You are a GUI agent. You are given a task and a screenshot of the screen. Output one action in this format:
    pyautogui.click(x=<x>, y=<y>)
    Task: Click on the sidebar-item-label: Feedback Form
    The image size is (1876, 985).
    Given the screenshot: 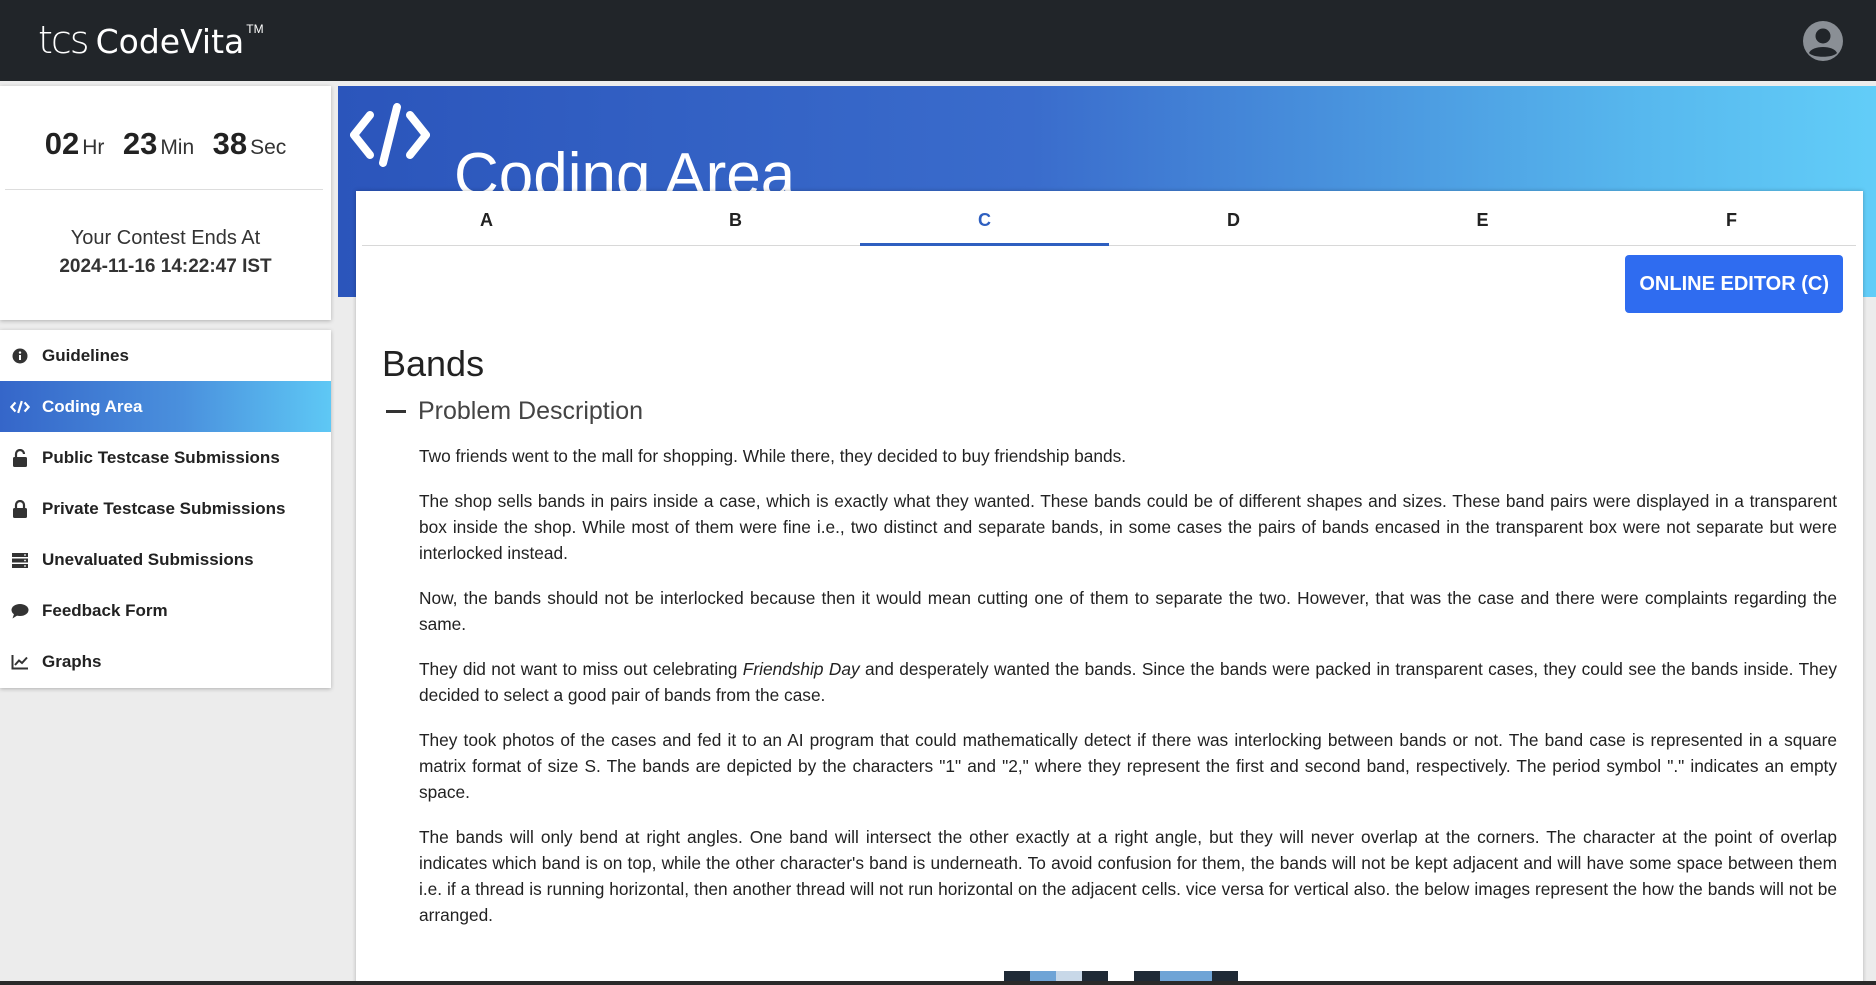 What is the action you would take?
    pyautogui.click(x=105, y=610)
    